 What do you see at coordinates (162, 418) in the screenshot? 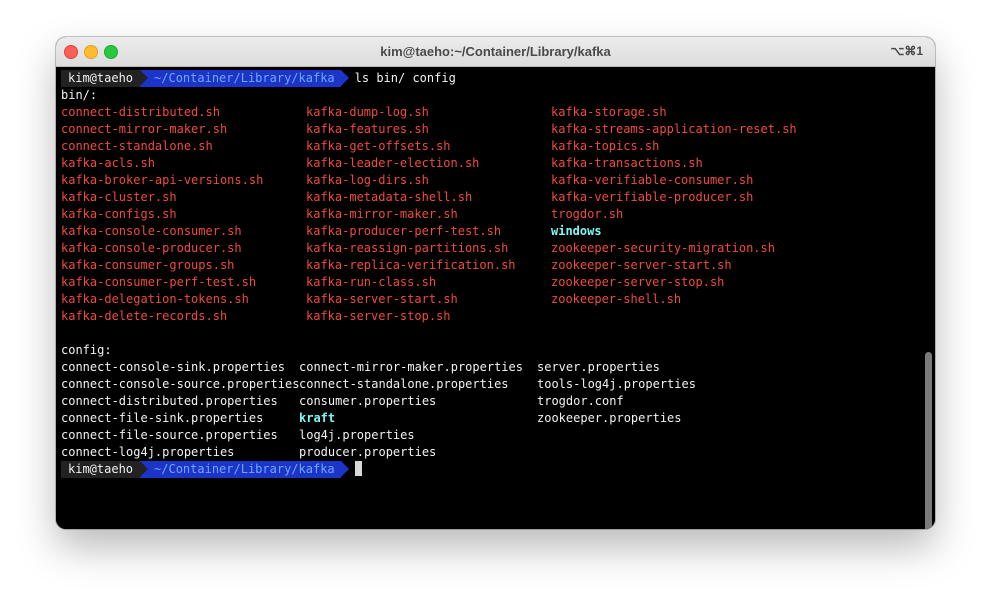
I see `file-entry: connect-file-sink.properties` at bounding box center [162, 418].